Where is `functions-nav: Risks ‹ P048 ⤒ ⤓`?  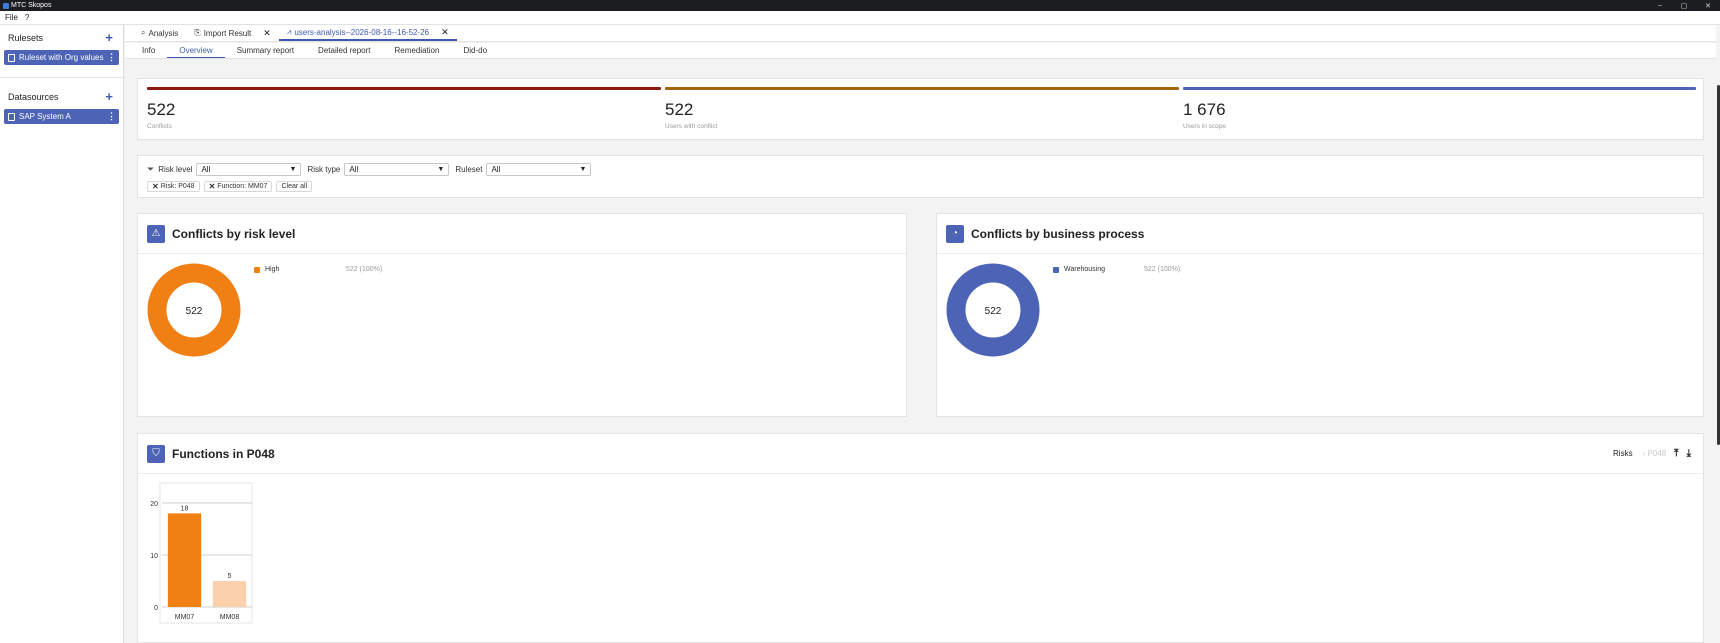 functions-nav: Risks ‹ P048 ⤒ ⤓ is located at coordinates (1652, 453).